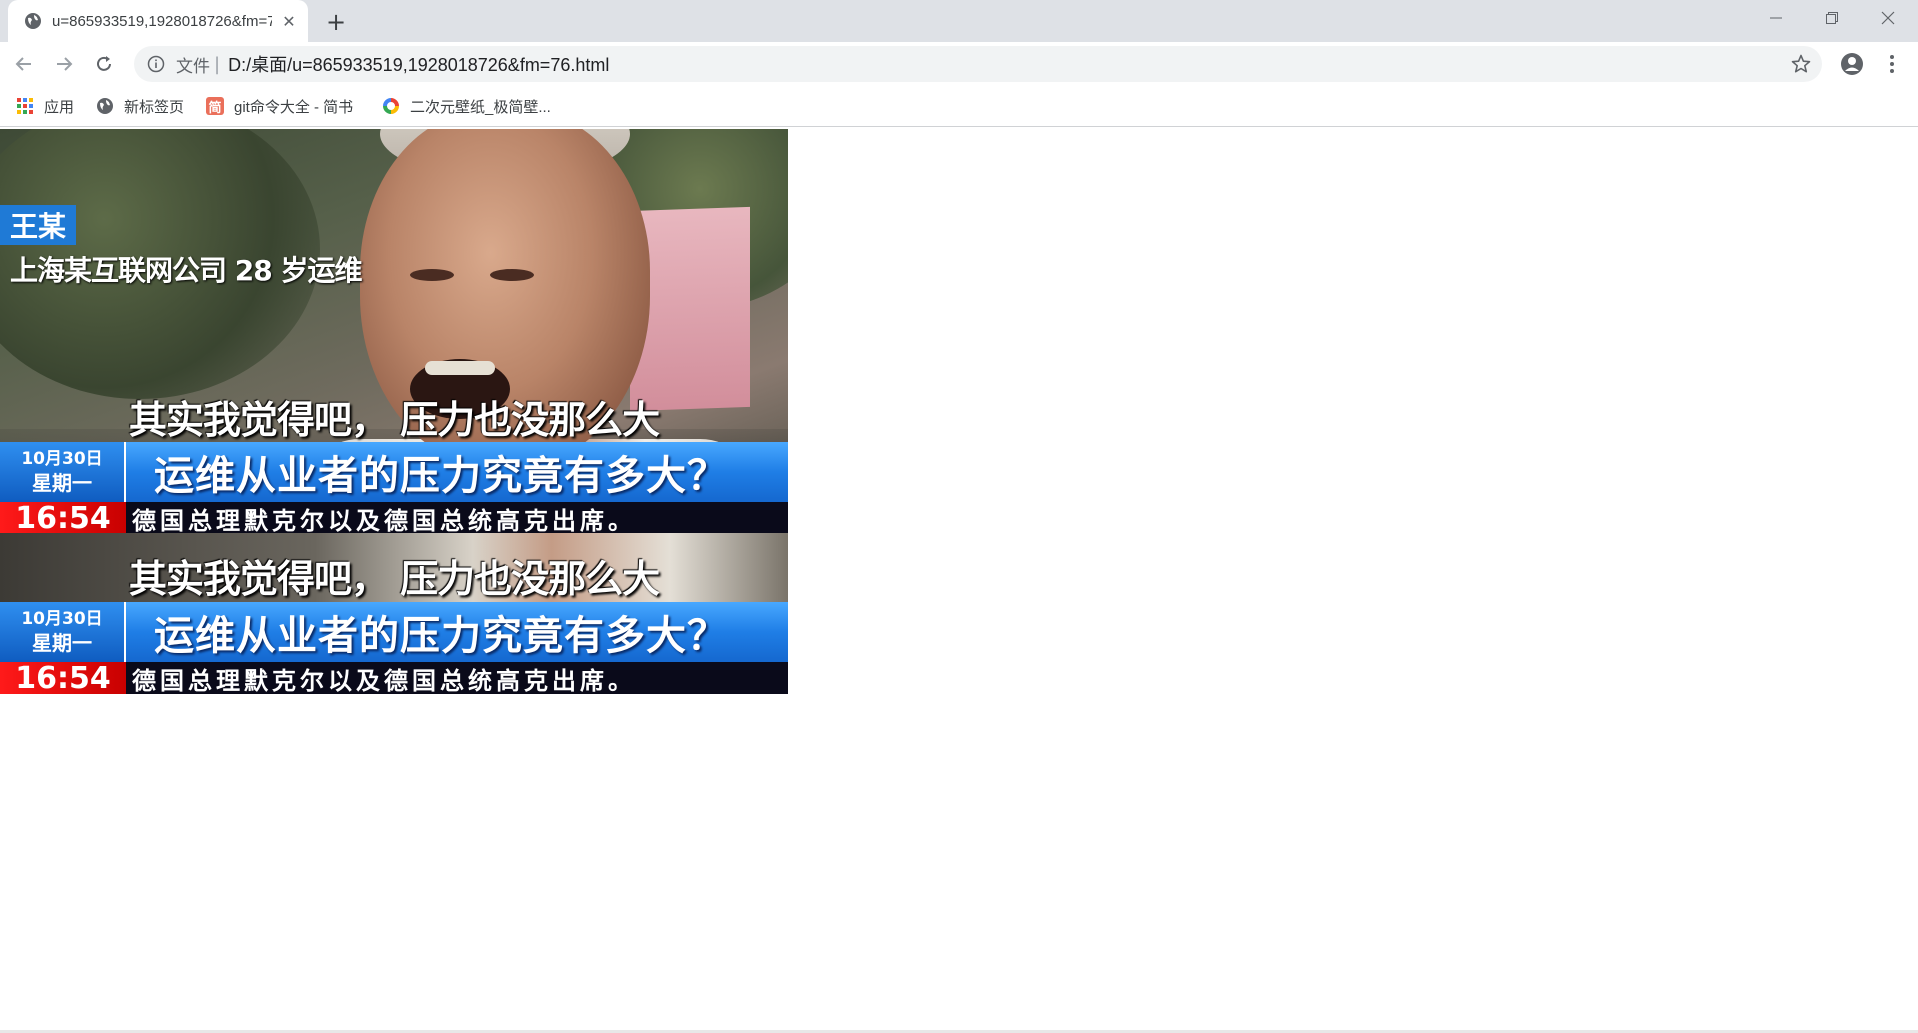 The width and height of the screenshot is (1918, 1033). Describe the element at coordinates (1892, 64) in the screenshot. I see `menu-dots-icon` at that location.